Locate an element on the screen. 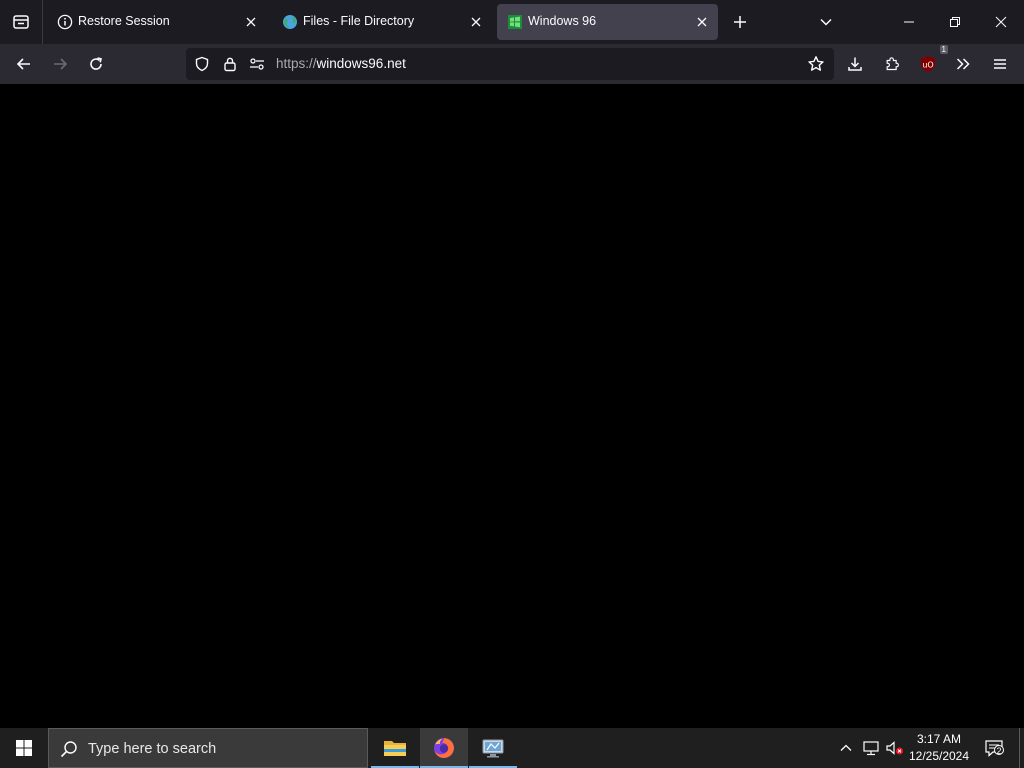 This screenshot has width=1024, height=768. firefox-icon is located at coordinates (444, 748).